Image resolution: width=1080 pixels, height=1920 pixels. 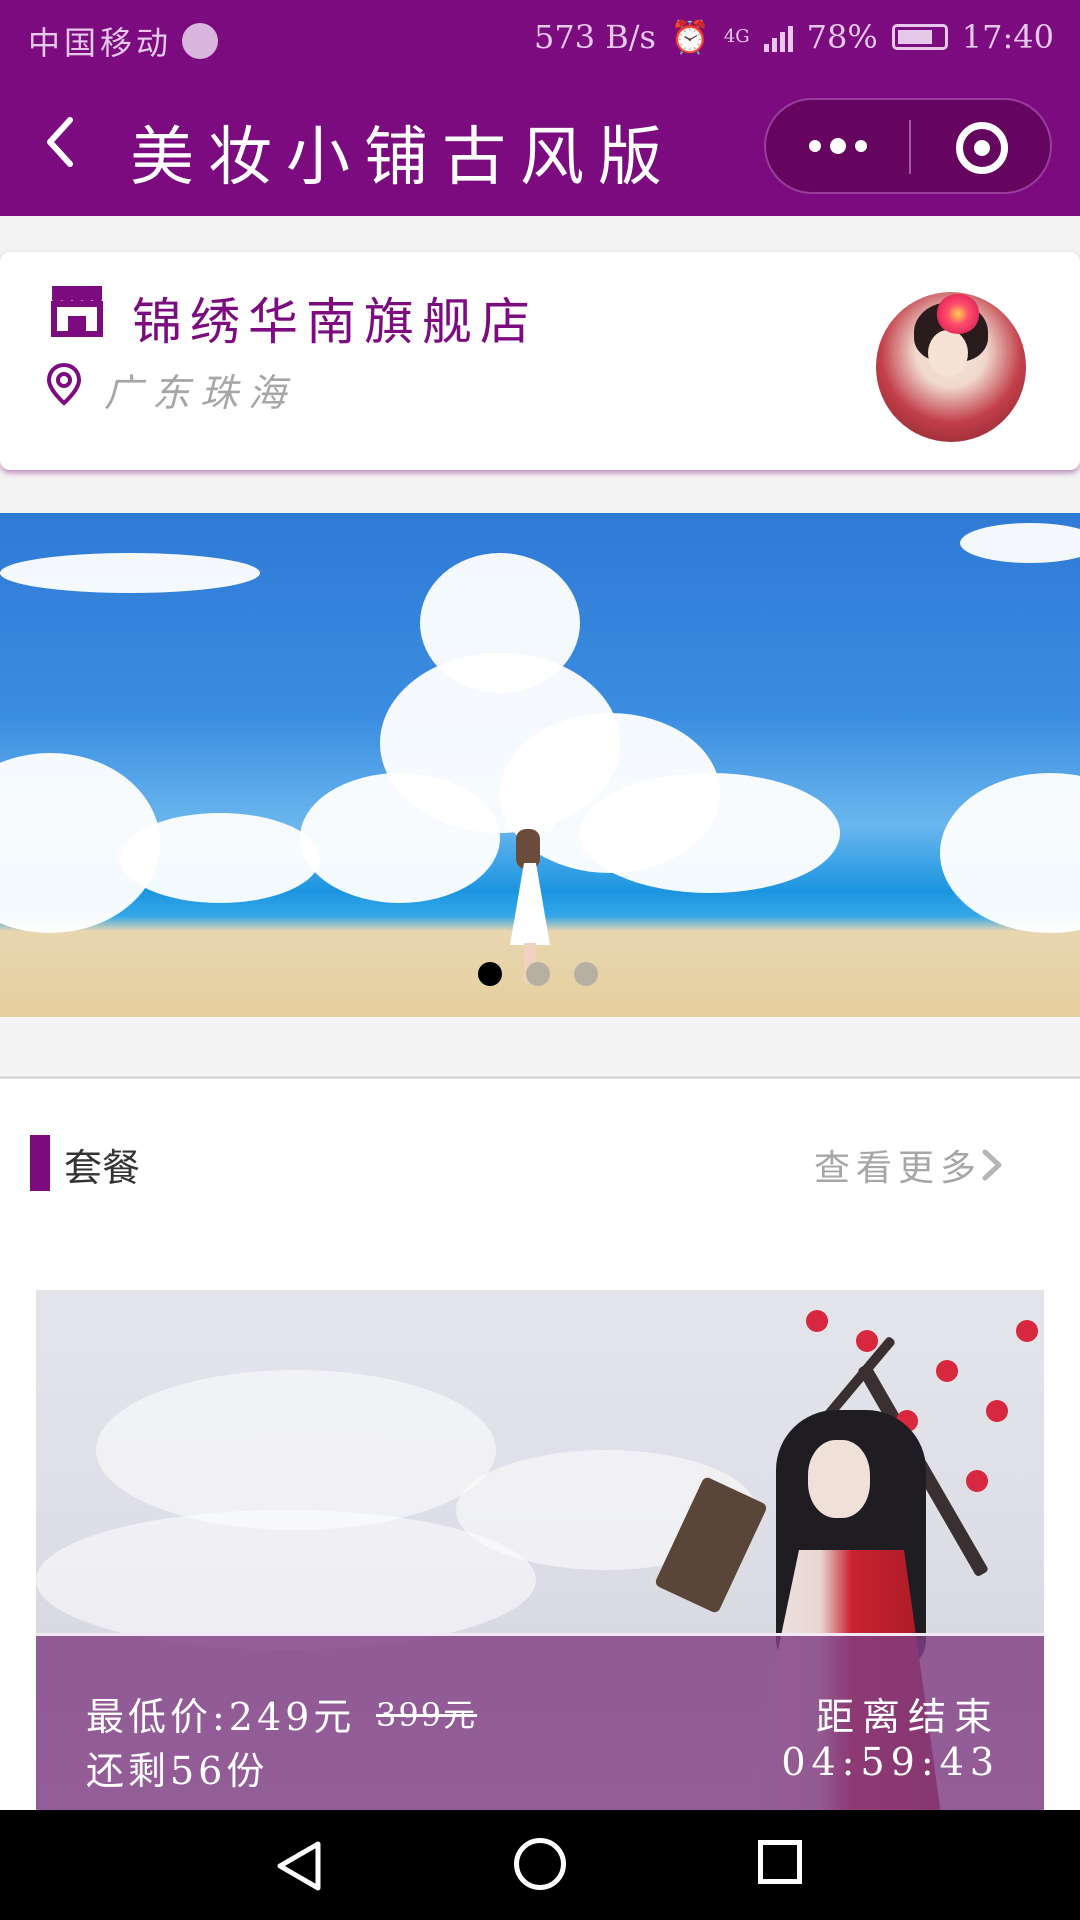 What do you see at coordinates (1007, 37) in the screenshot?
I see `clock: 17:40` at bounding box center [1007, 37].